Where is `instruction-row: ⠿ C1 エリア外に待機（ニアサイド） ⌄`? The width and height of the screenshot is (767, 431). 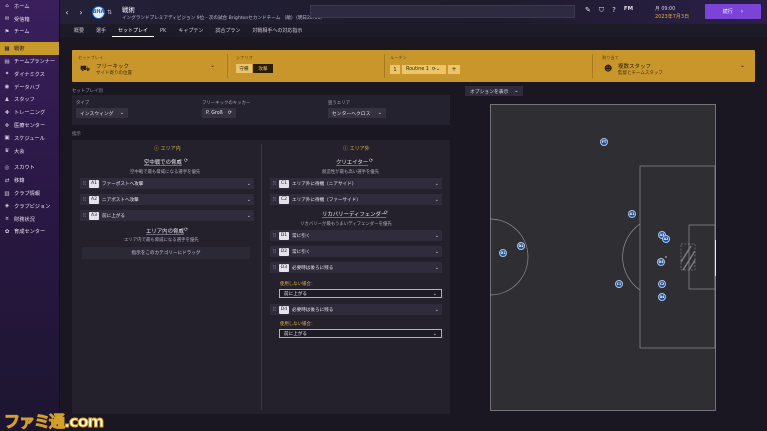 instruction-row: ⠿ C1 エリア外に待機（ニアサイド） ⌄ is located at coordinates (356, 183).